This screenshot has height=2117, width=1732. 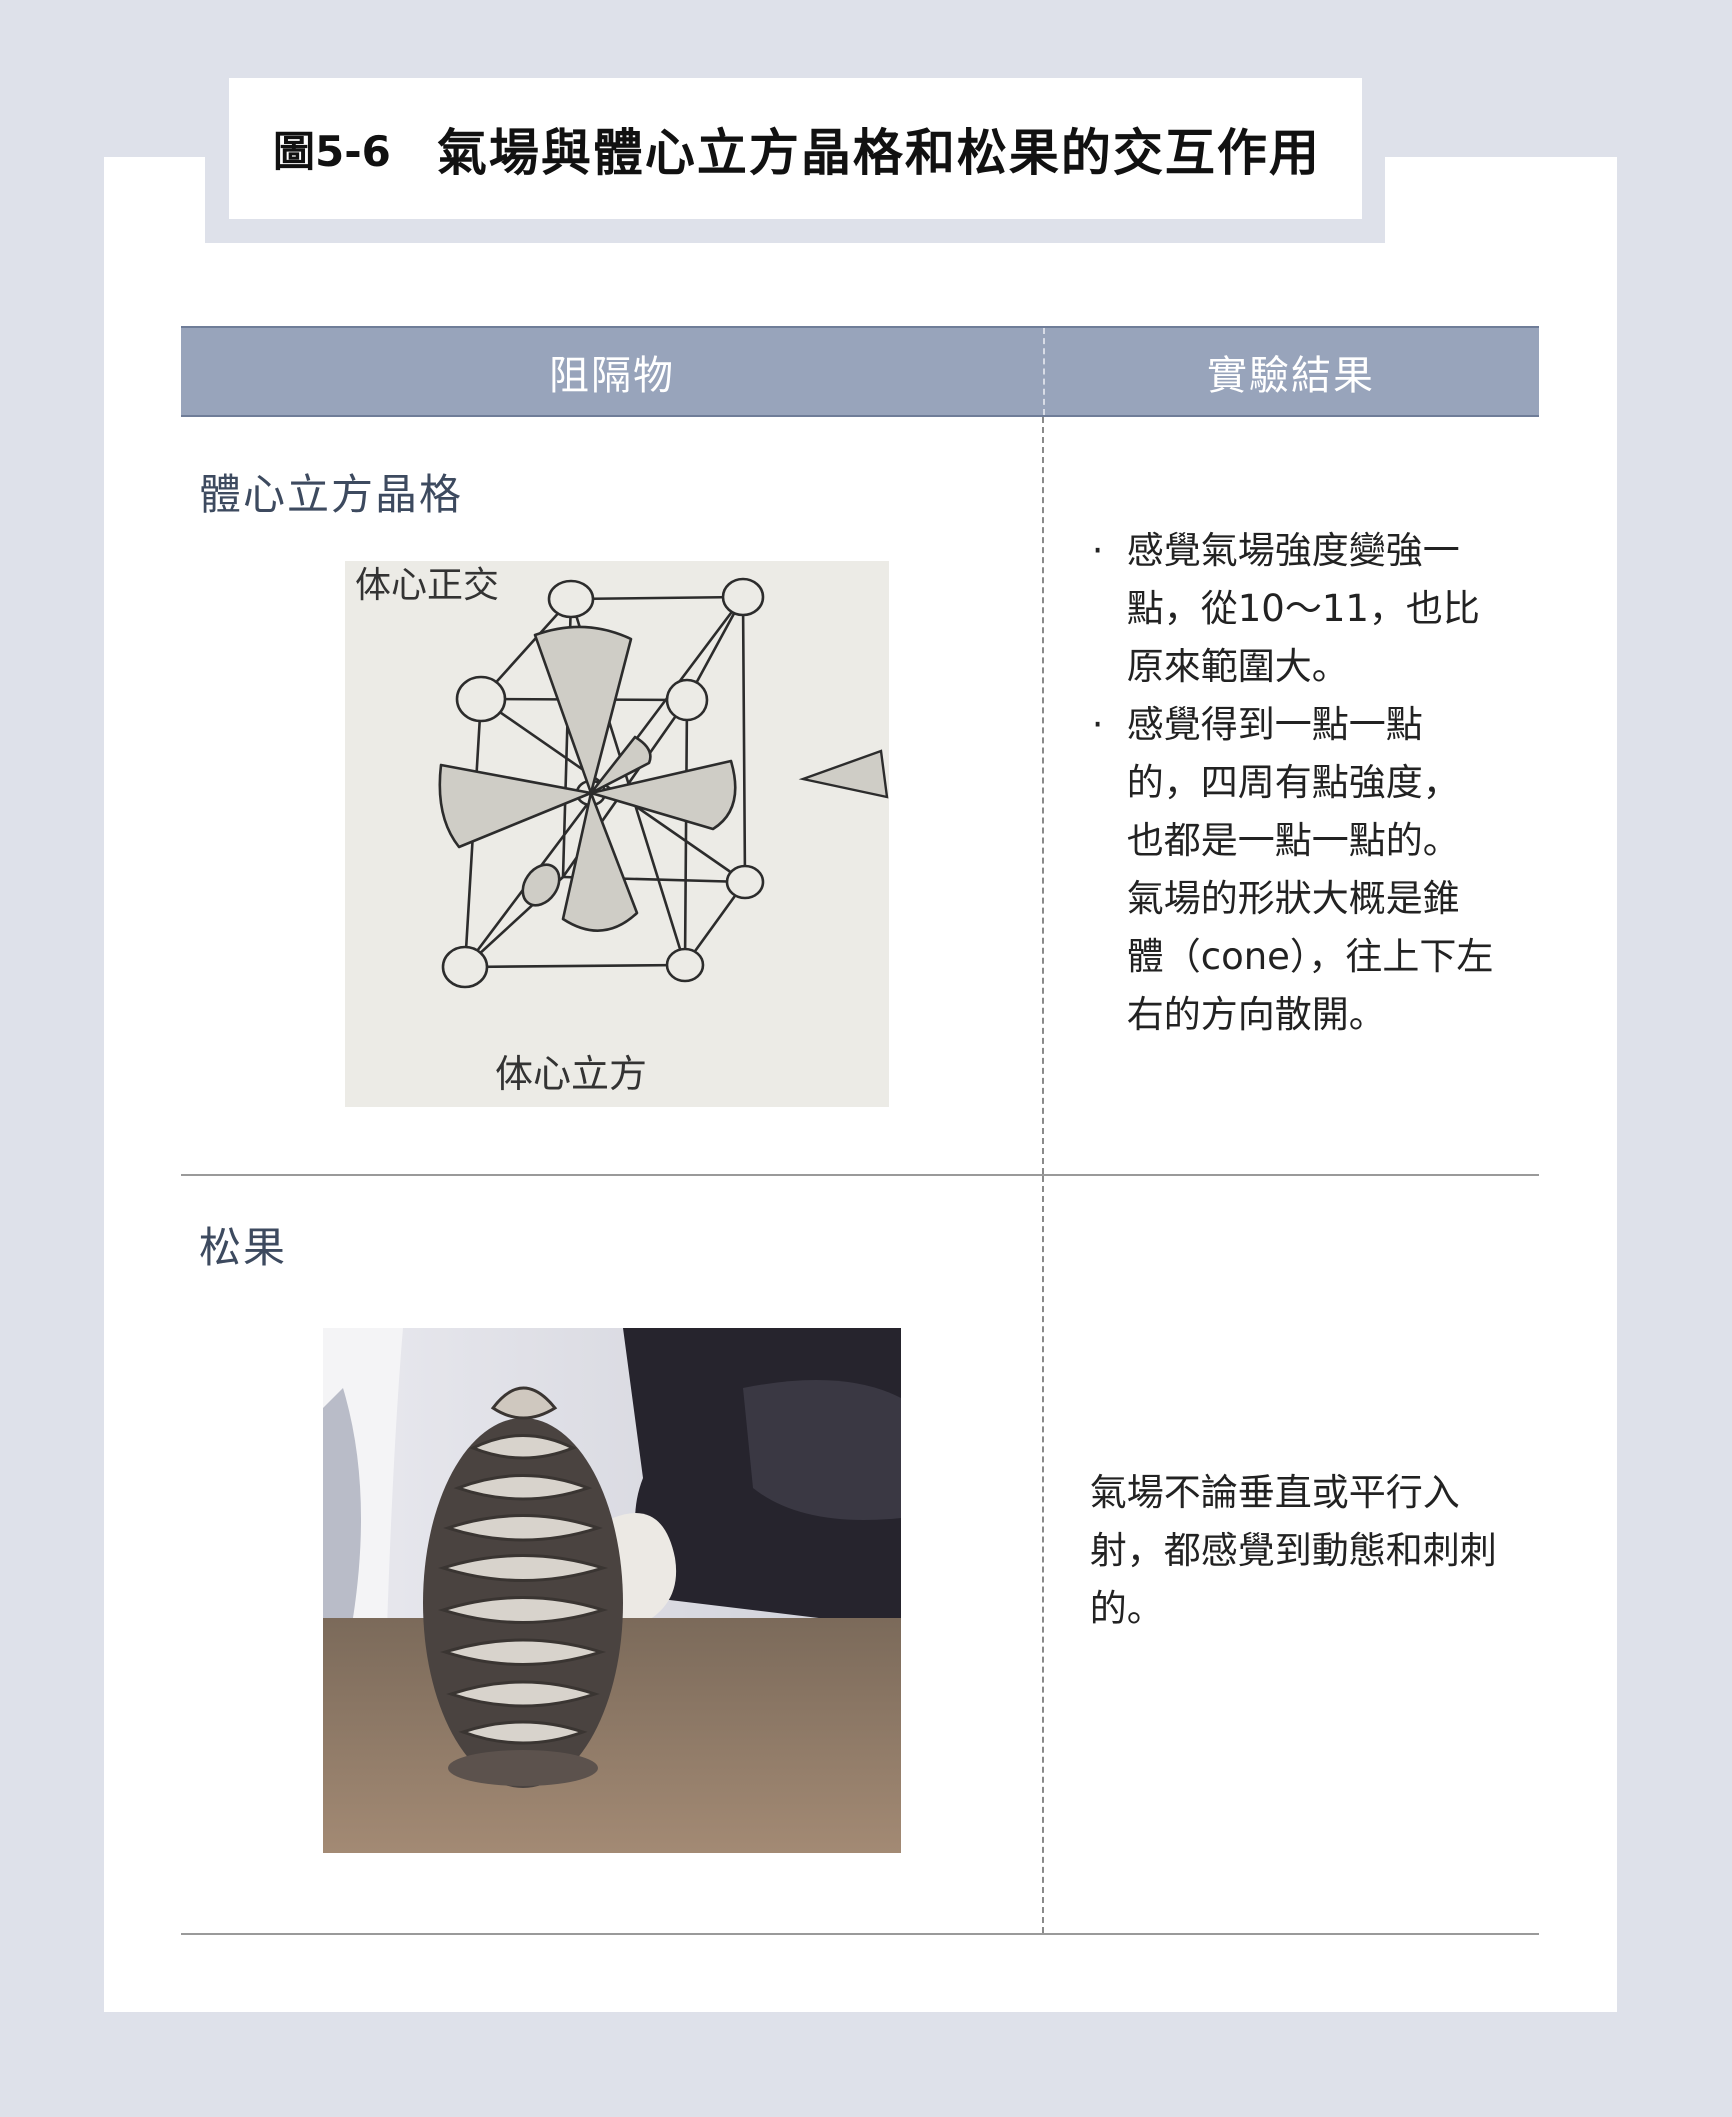 What do you see at coordinates (1293, 1550) in the screenshot?
I see `result-text: 氣場不論垂直或平行入射，都感覺到動態和刺刺的。` at bounding box center [1293, 1550].